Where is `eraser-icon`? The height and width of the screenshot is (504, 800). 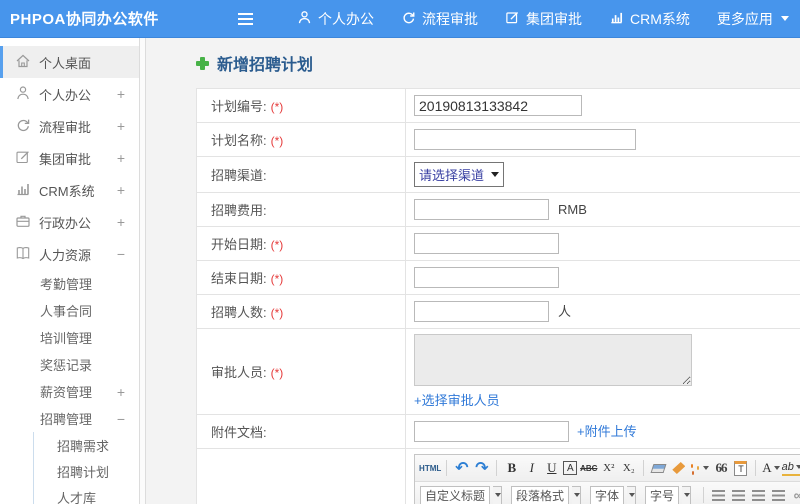
eraser-icon is located at coordinates (658, 468).